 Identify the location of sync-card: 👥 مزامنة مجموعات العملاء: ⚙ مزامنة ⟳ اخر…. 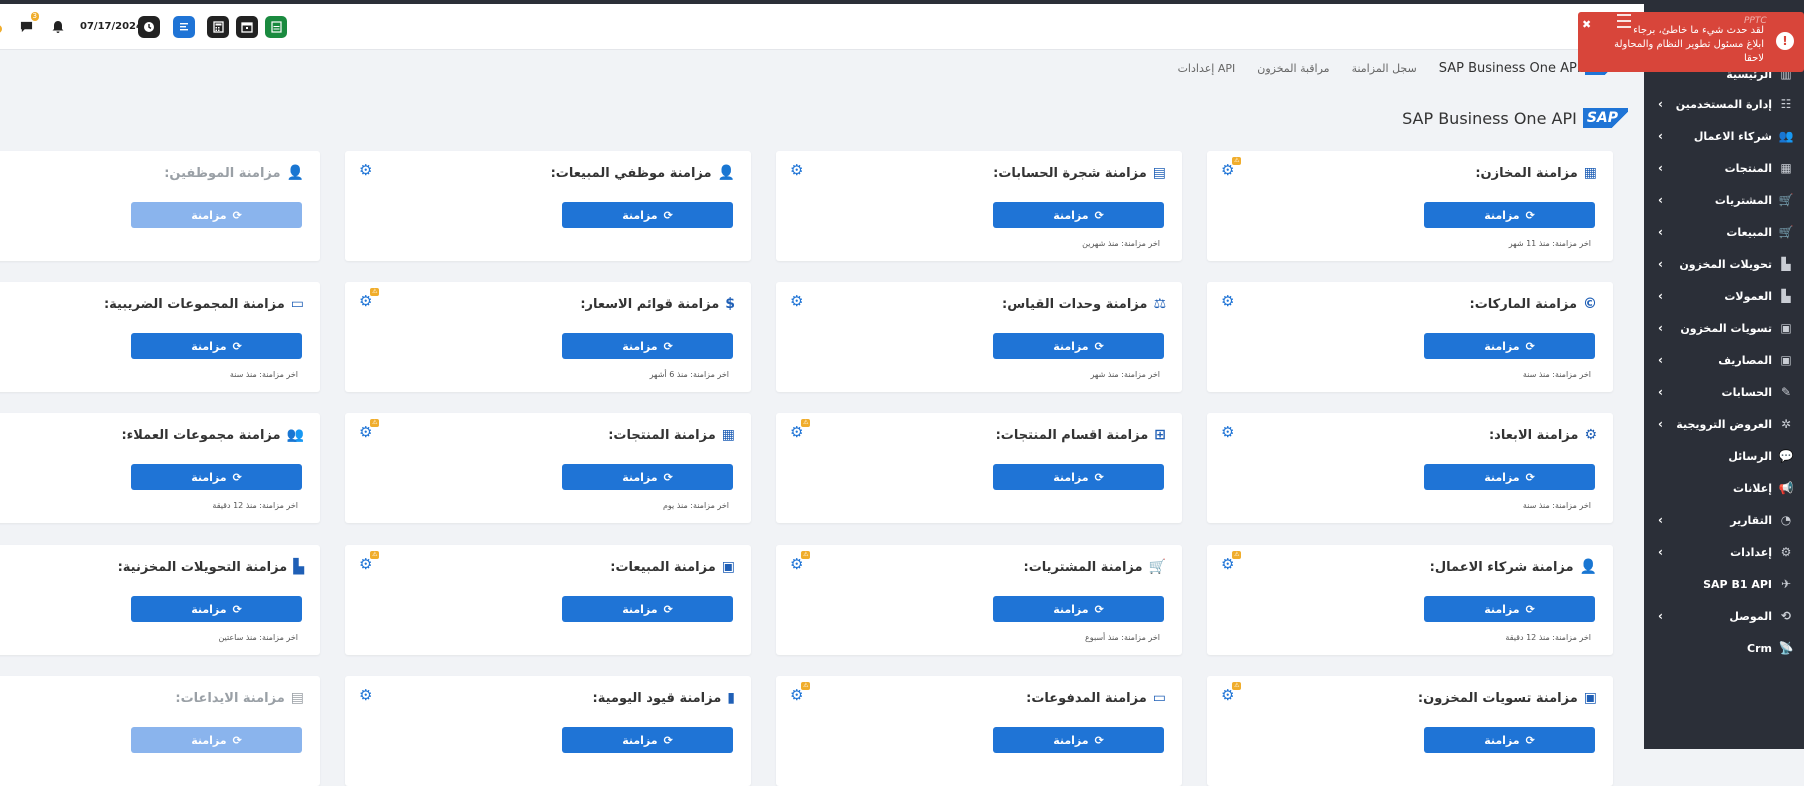
(160, 468).